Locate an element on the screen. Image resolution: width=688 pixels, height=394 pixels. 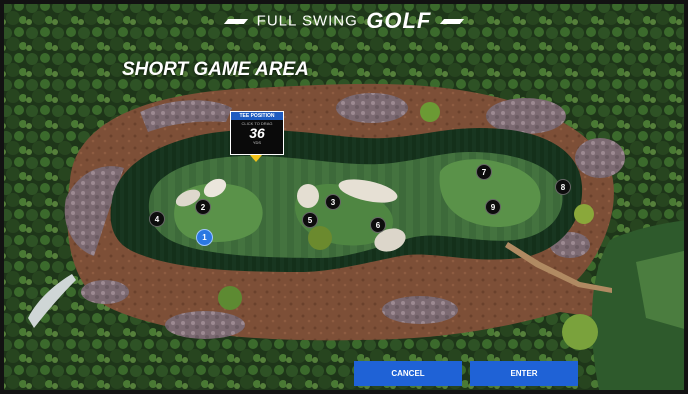
target-marker-5: 5 is located at coordinates (310, 220).